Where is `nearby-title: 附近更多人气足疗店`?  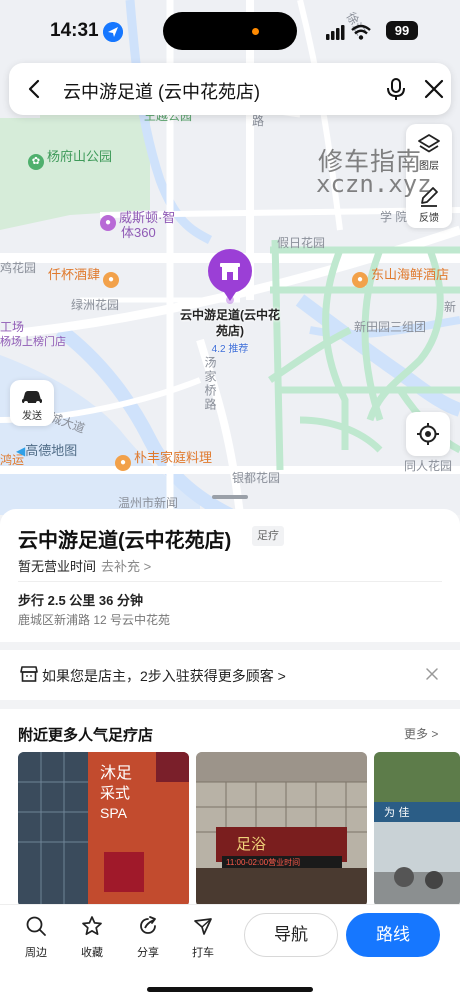
nearby-title: 附近更多人气足疗店 is located at coordinates (86, 735).